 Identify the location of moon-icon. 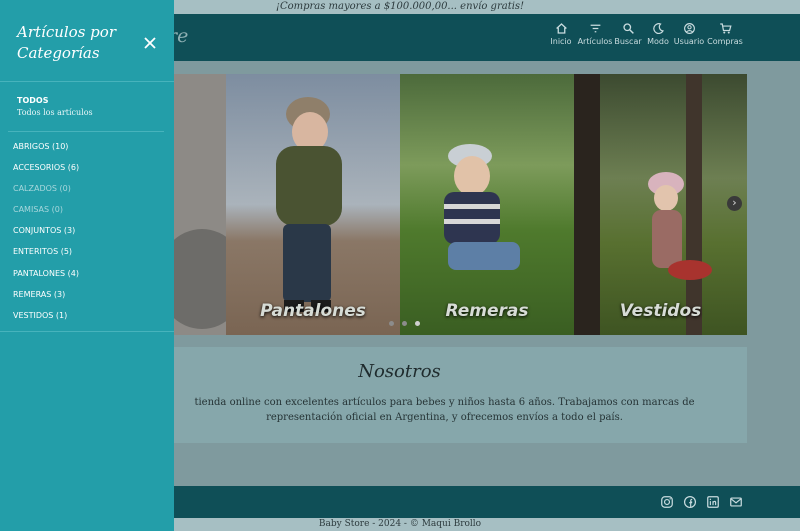
(658, 29).